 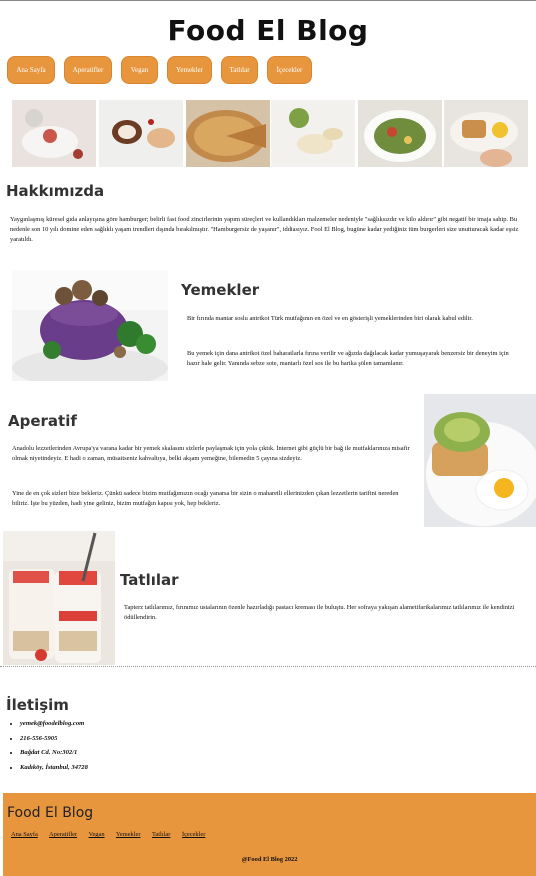 I want to click on contact-address-street: Bağdat Cd. No:302/1, so click(x=54, y=752).